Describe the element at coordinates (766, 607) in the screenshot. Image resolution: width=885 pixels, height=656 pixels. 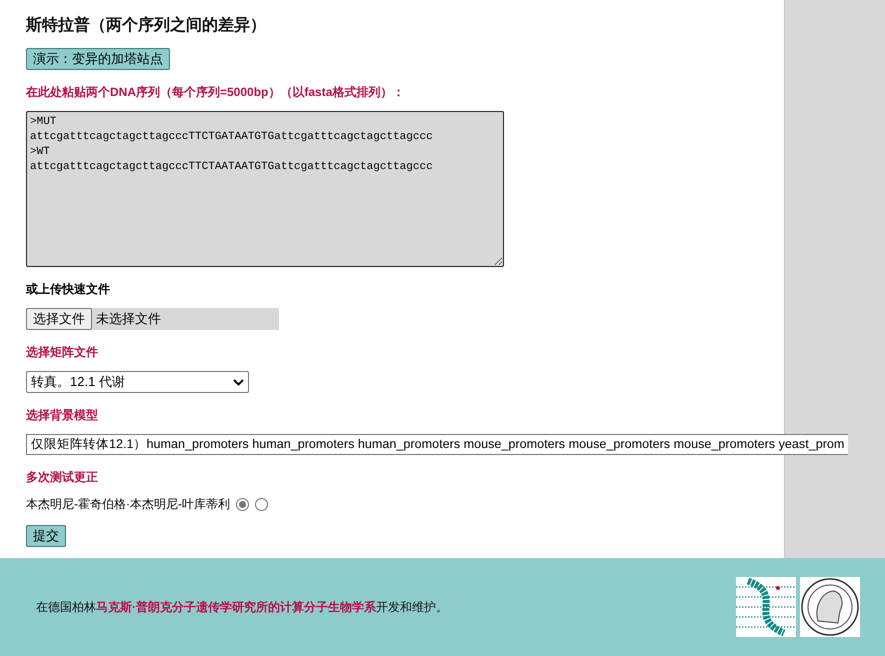
I see `dna-logo-icon` at that location.